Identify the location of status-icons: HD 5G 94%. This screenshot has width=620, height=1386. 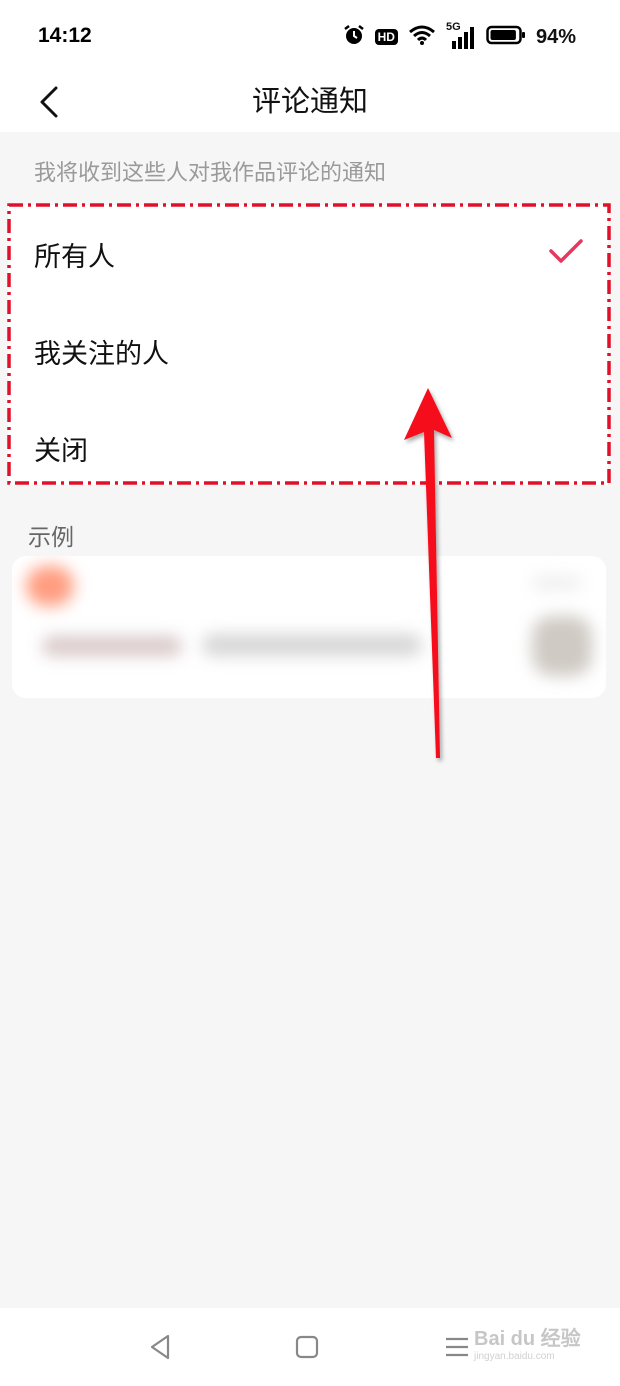
(459, 35).